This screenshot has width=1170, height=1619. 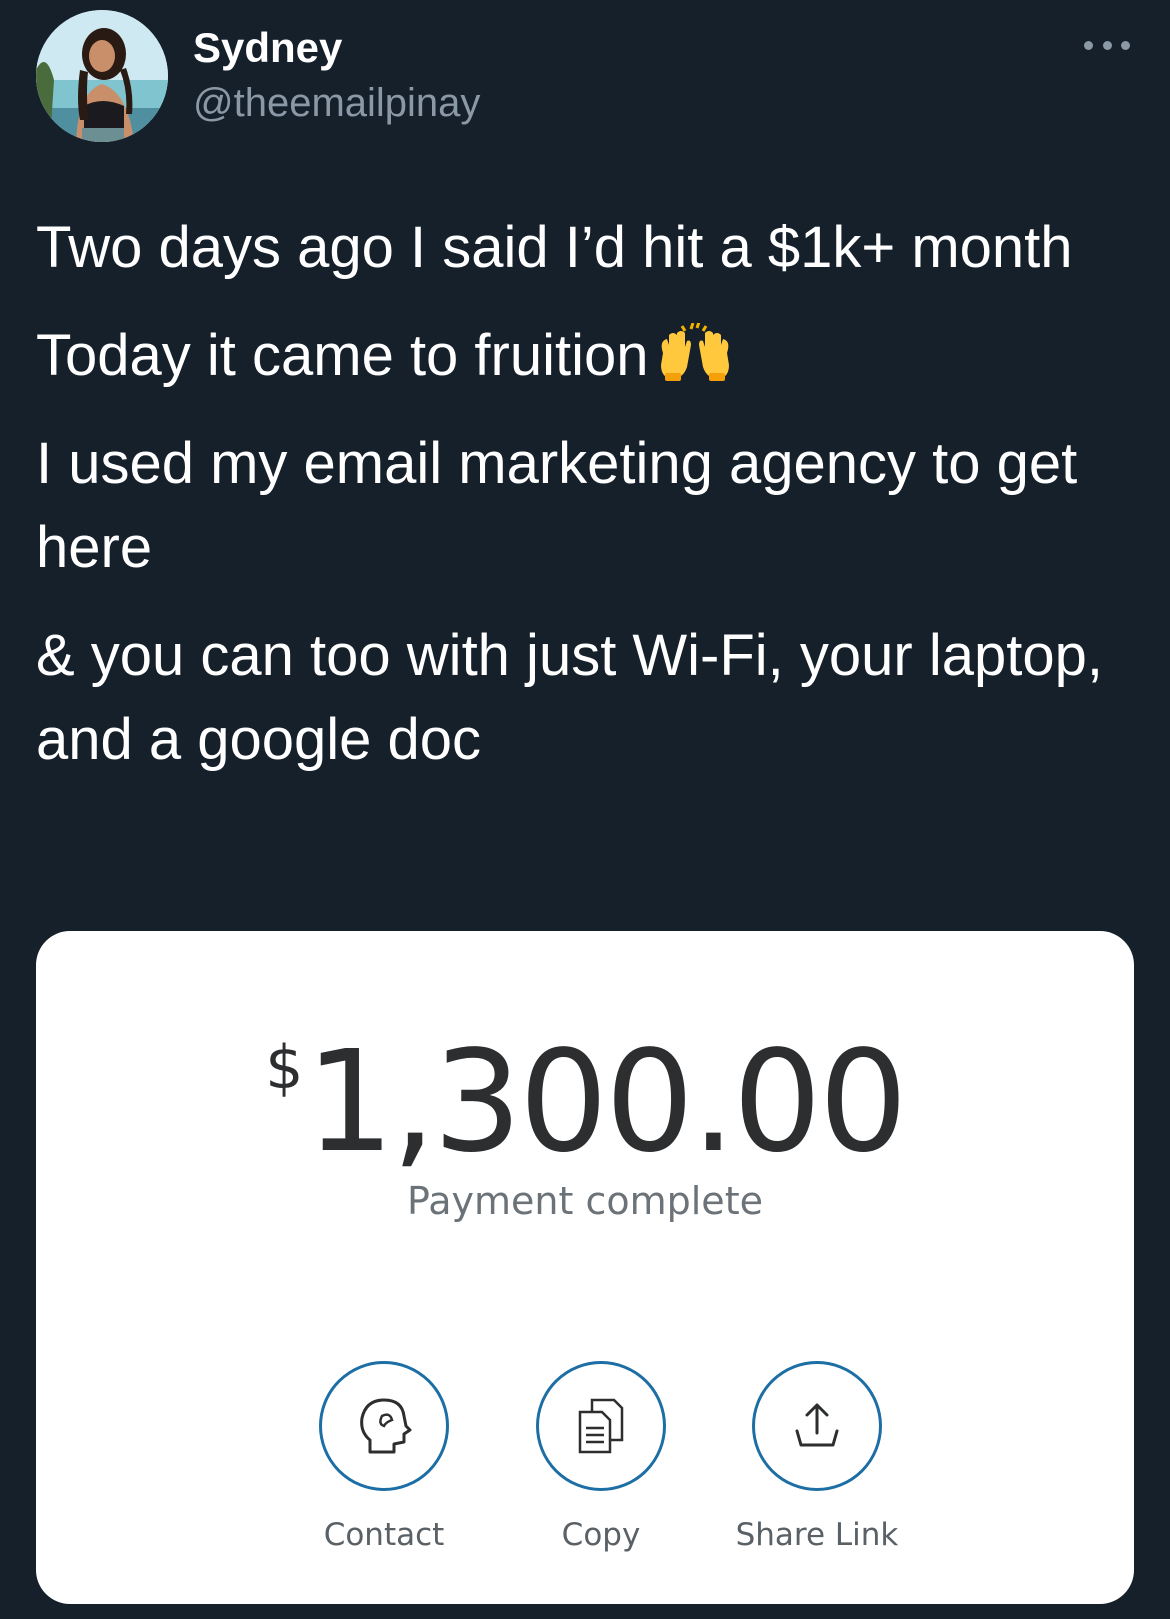 I want to click on contact-action: Contact, so click(x=384, y=1457).